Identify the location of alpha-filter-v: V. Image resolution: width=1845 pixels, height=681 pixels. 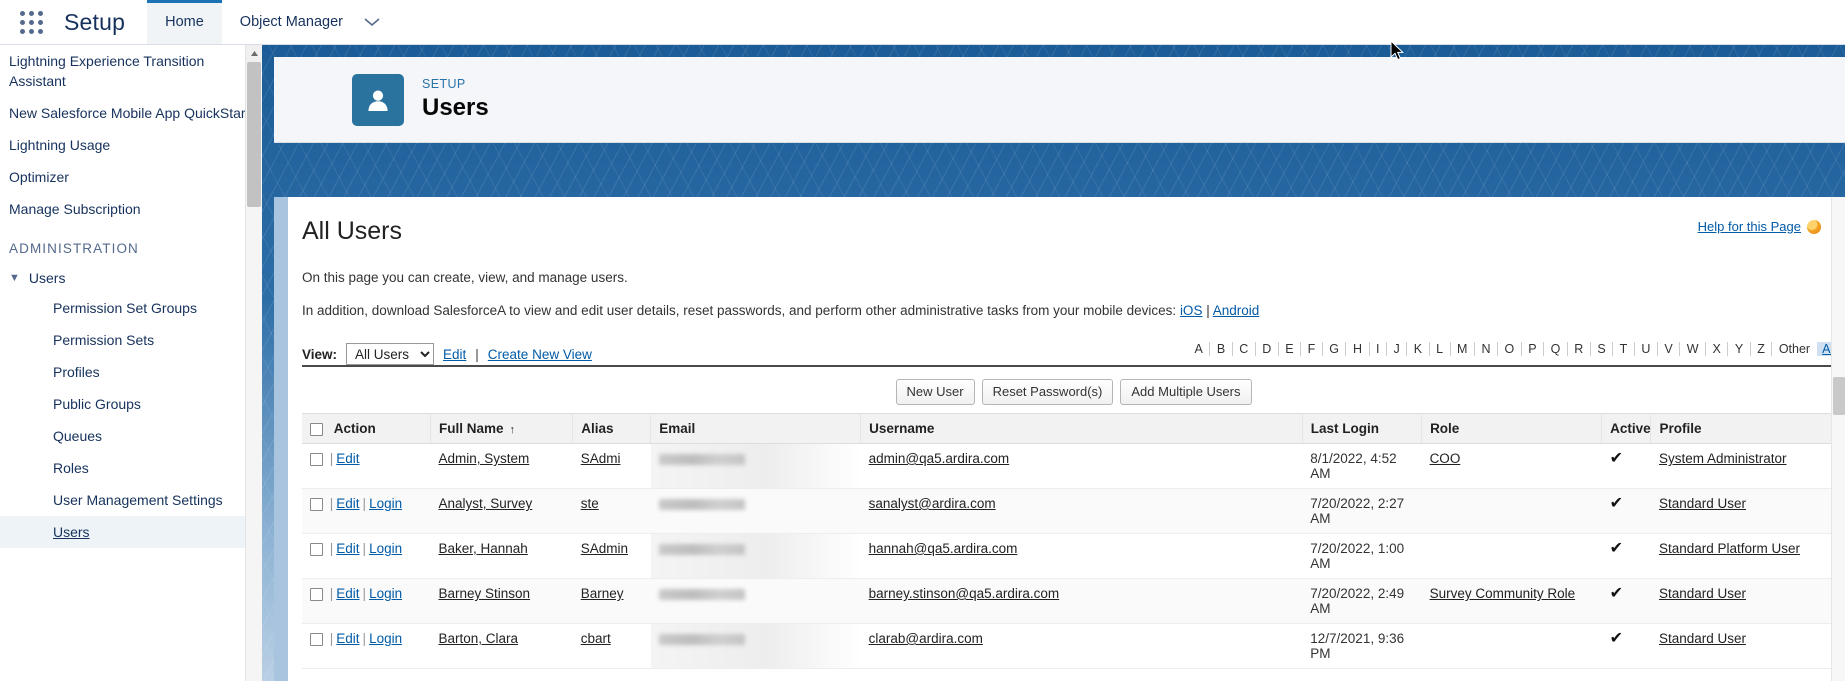
(1669, 349).